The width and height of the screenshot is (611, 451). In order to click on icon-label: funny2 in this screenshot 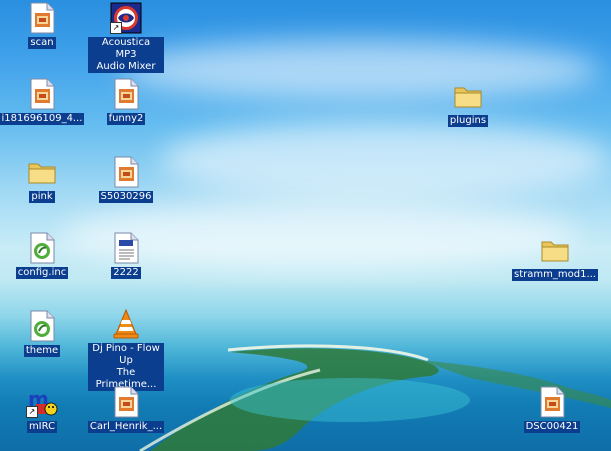, I will do `click(126, 119)`.